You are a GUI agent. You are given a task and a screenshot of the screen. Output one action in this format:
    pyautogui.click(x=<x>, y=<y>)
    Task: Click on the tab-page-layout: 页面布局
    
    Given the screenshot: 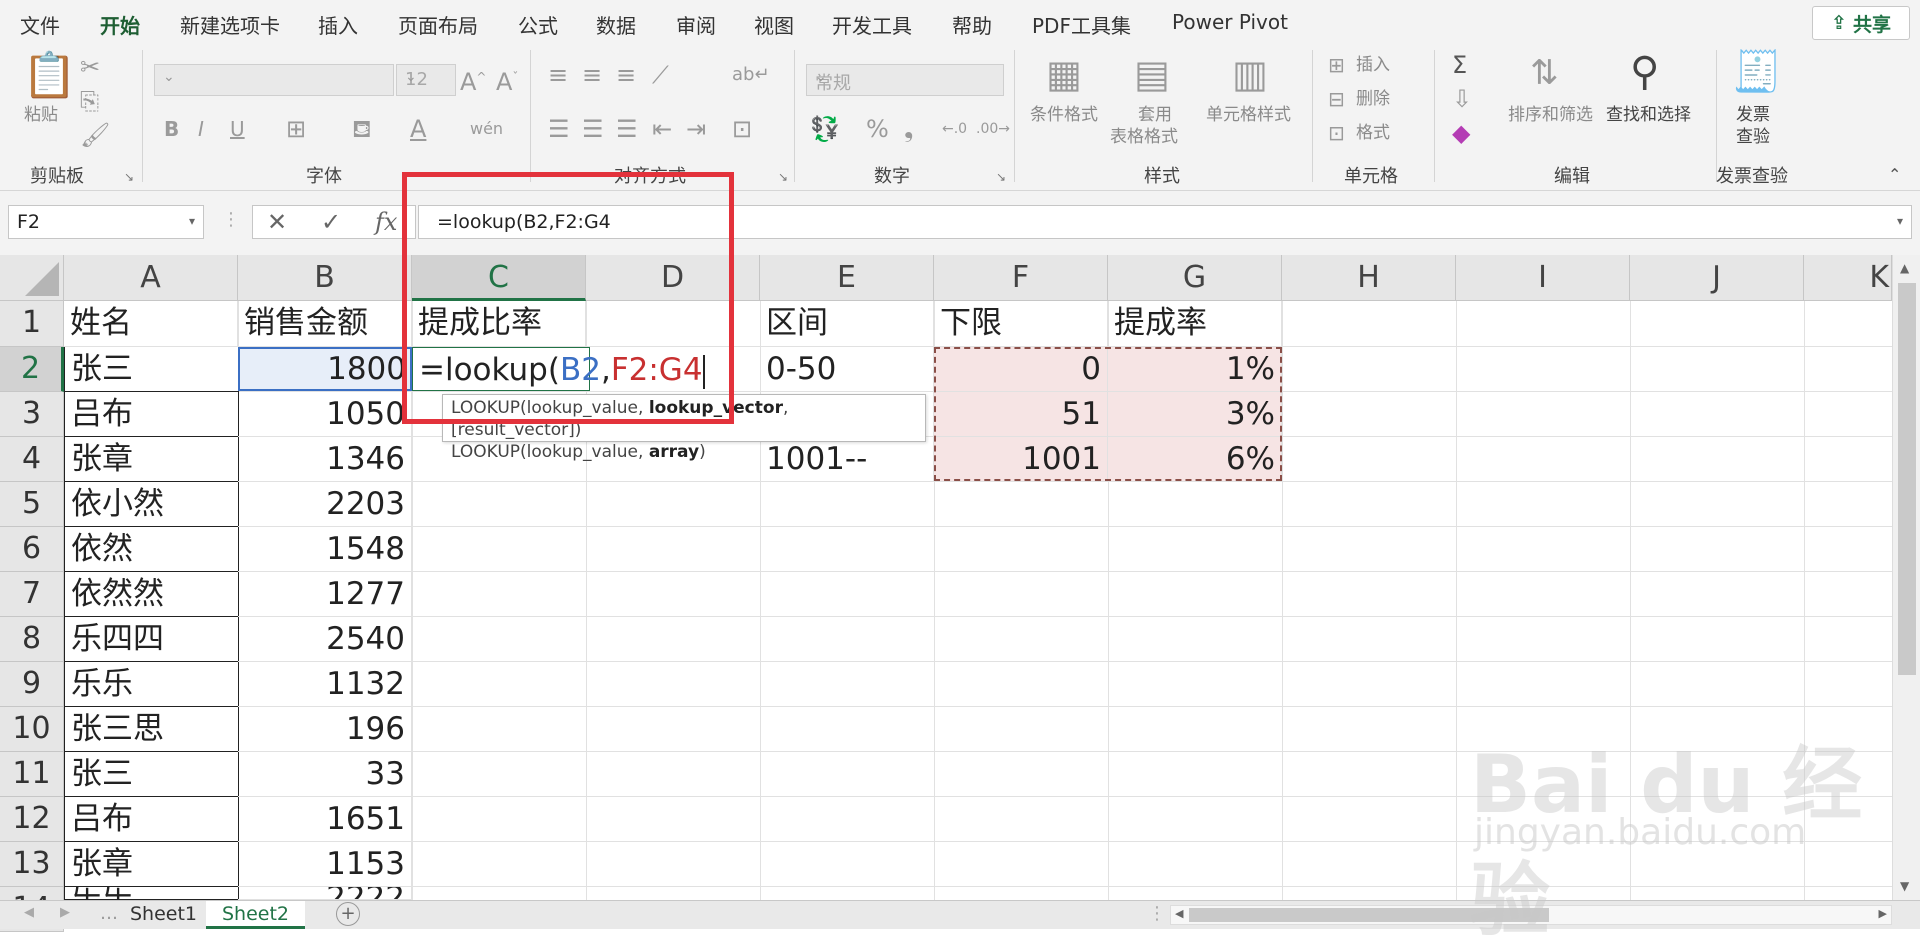 What is the action you would take?
    pyautogui.click(x=438, y=24)
    